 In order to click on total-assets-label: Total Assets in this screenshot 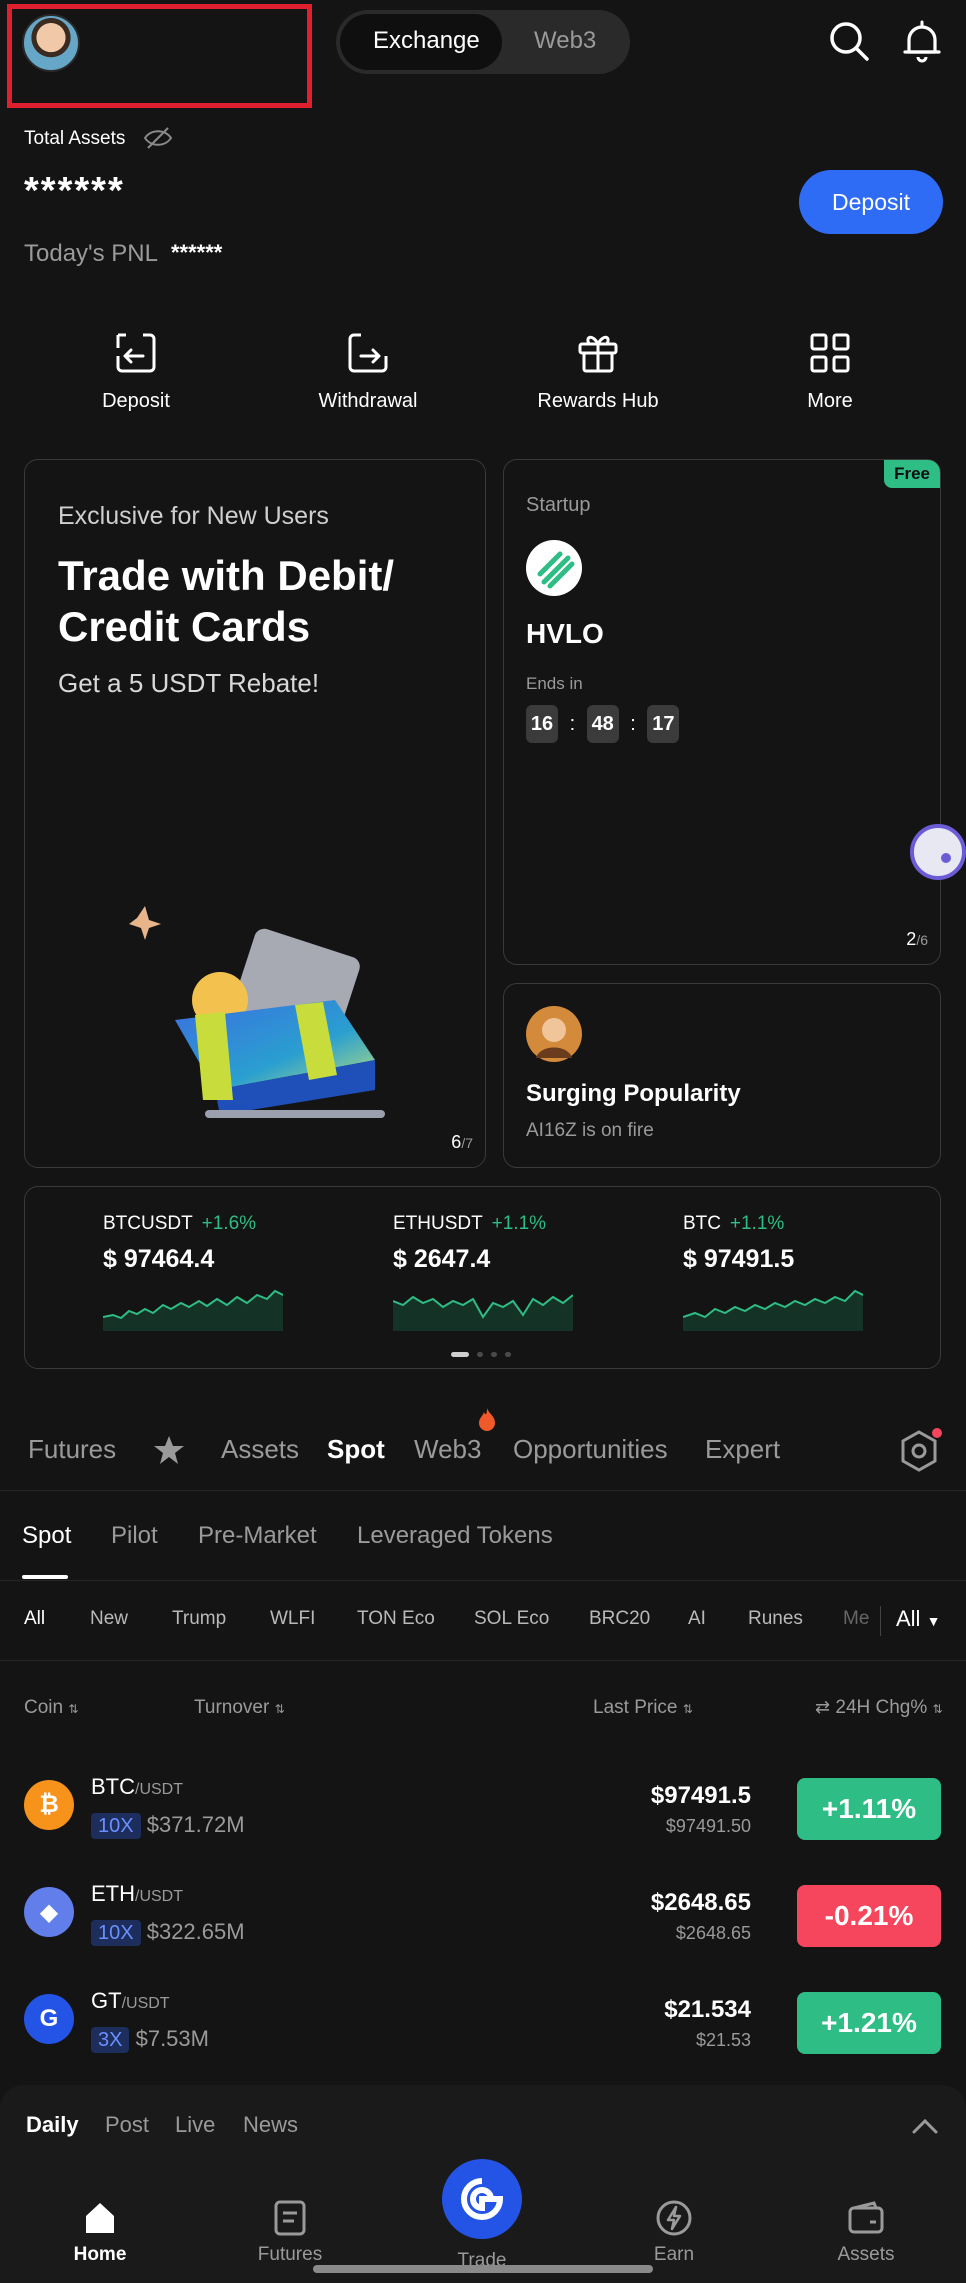, I will do `click(75, 138)`.